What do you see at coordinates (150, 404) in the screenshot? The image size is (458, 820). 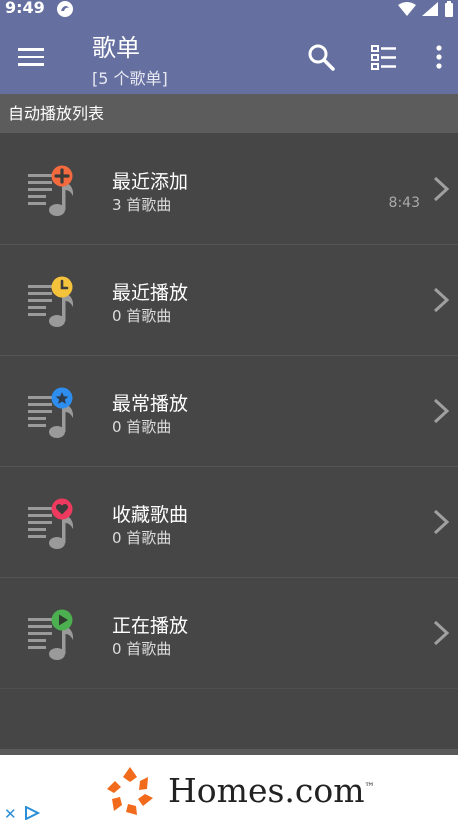 I see `playlist-title: 最常播放` at bounding box center [150, 404].